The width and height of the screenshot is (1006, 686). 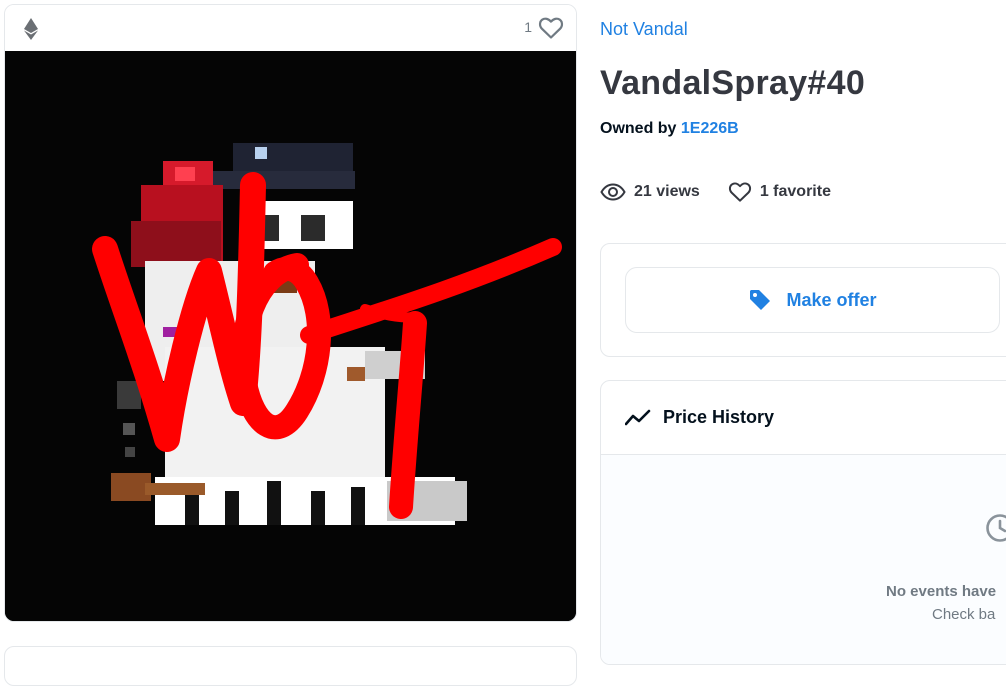 I want to click on price-history-header: Price History, so click(x=803, y=418).